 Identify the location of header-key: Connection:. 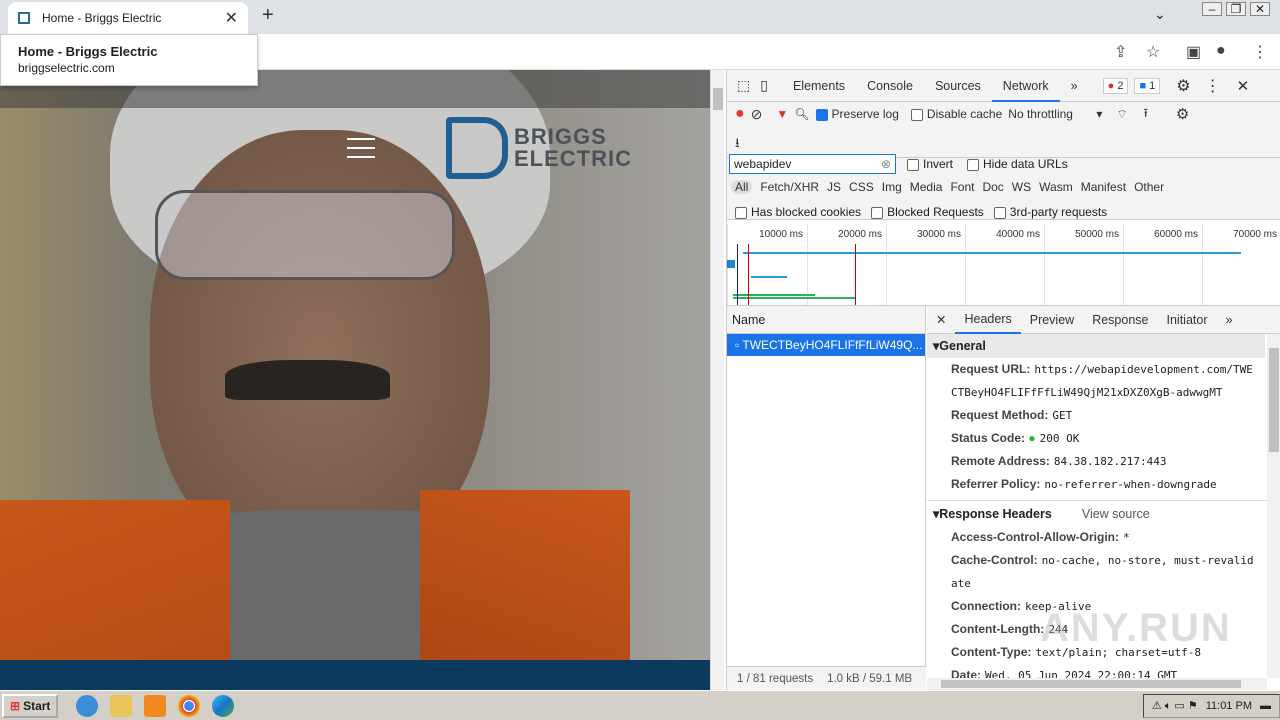
(986, 606).